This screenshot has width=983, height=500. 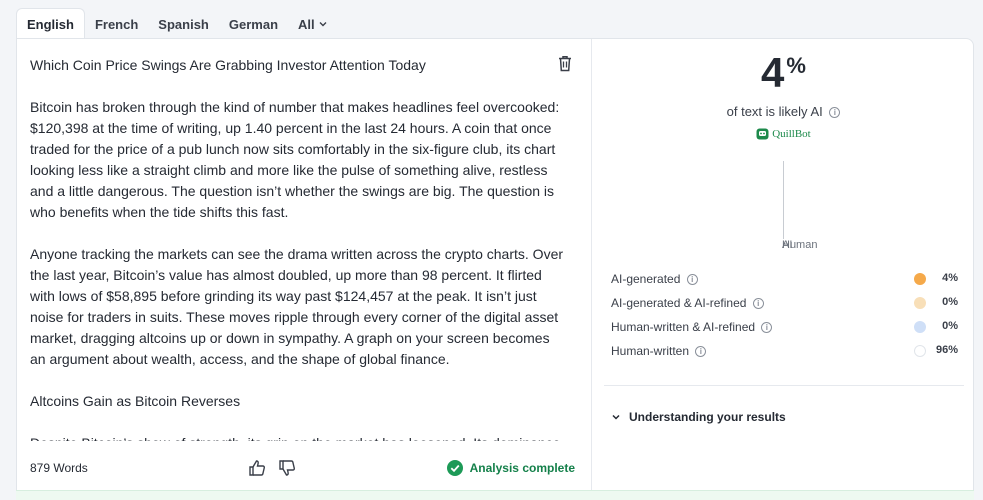 I want to click on likely-ai-label: of text is likely AI i, so click(x=783, y=111).